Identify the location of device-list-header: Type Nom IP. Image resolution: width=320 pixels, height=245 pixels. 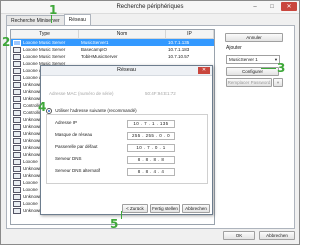
(112, 34).